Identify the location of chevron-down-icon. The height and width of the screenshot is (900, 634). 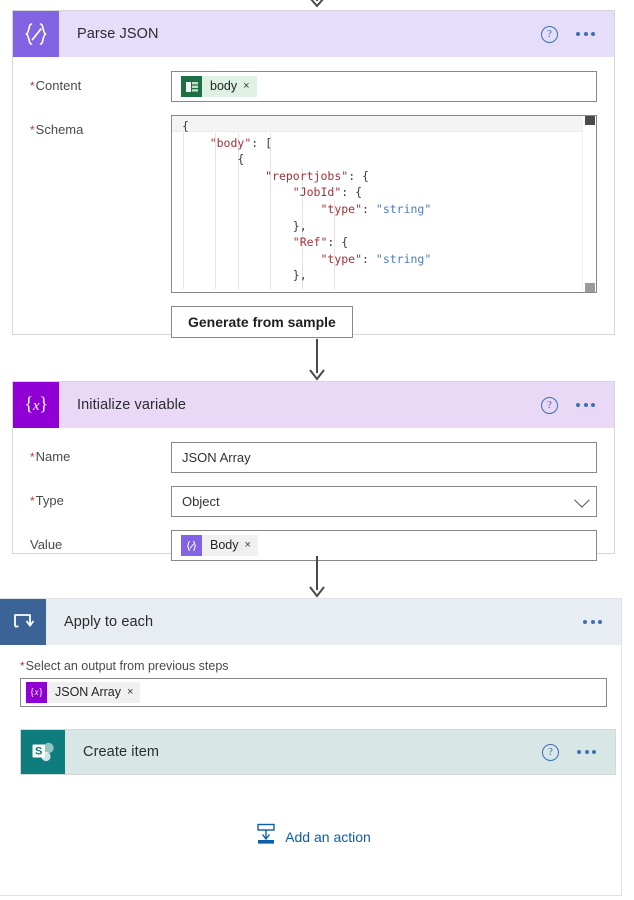
(582, 500).